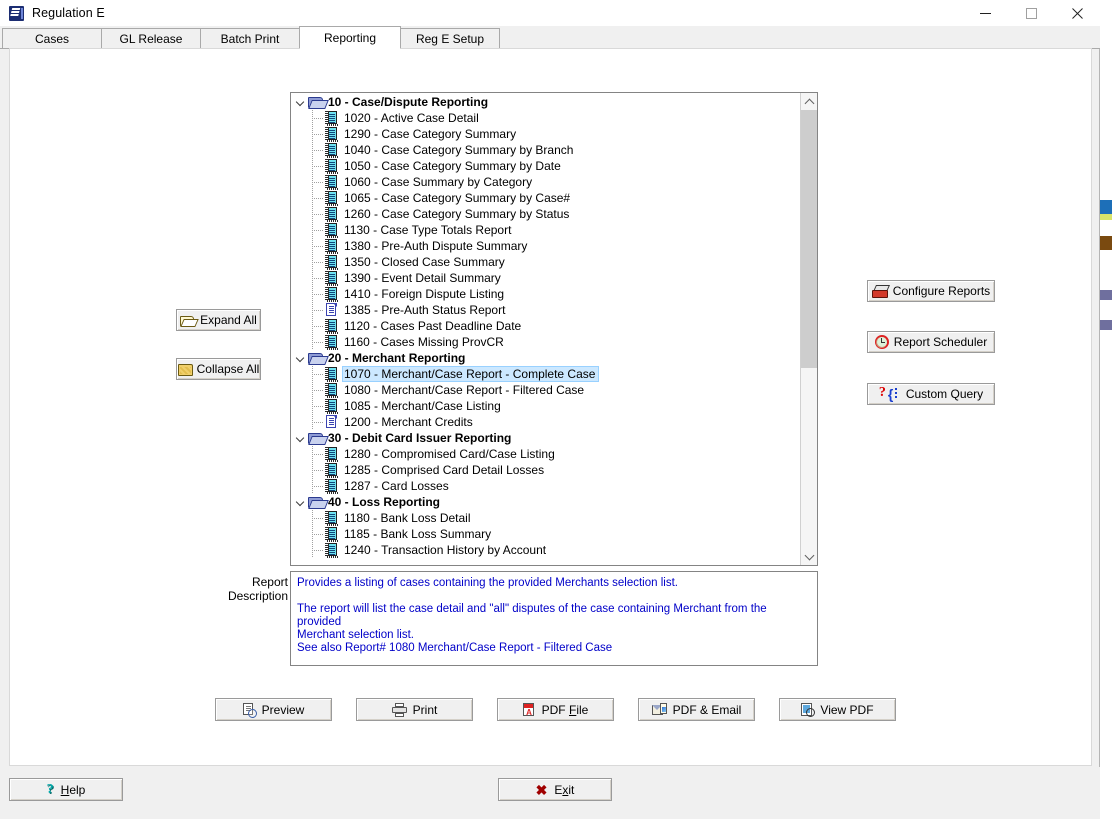  I want to click on tab-reg-e-setup: Reg E Setup, so click(450, 38).